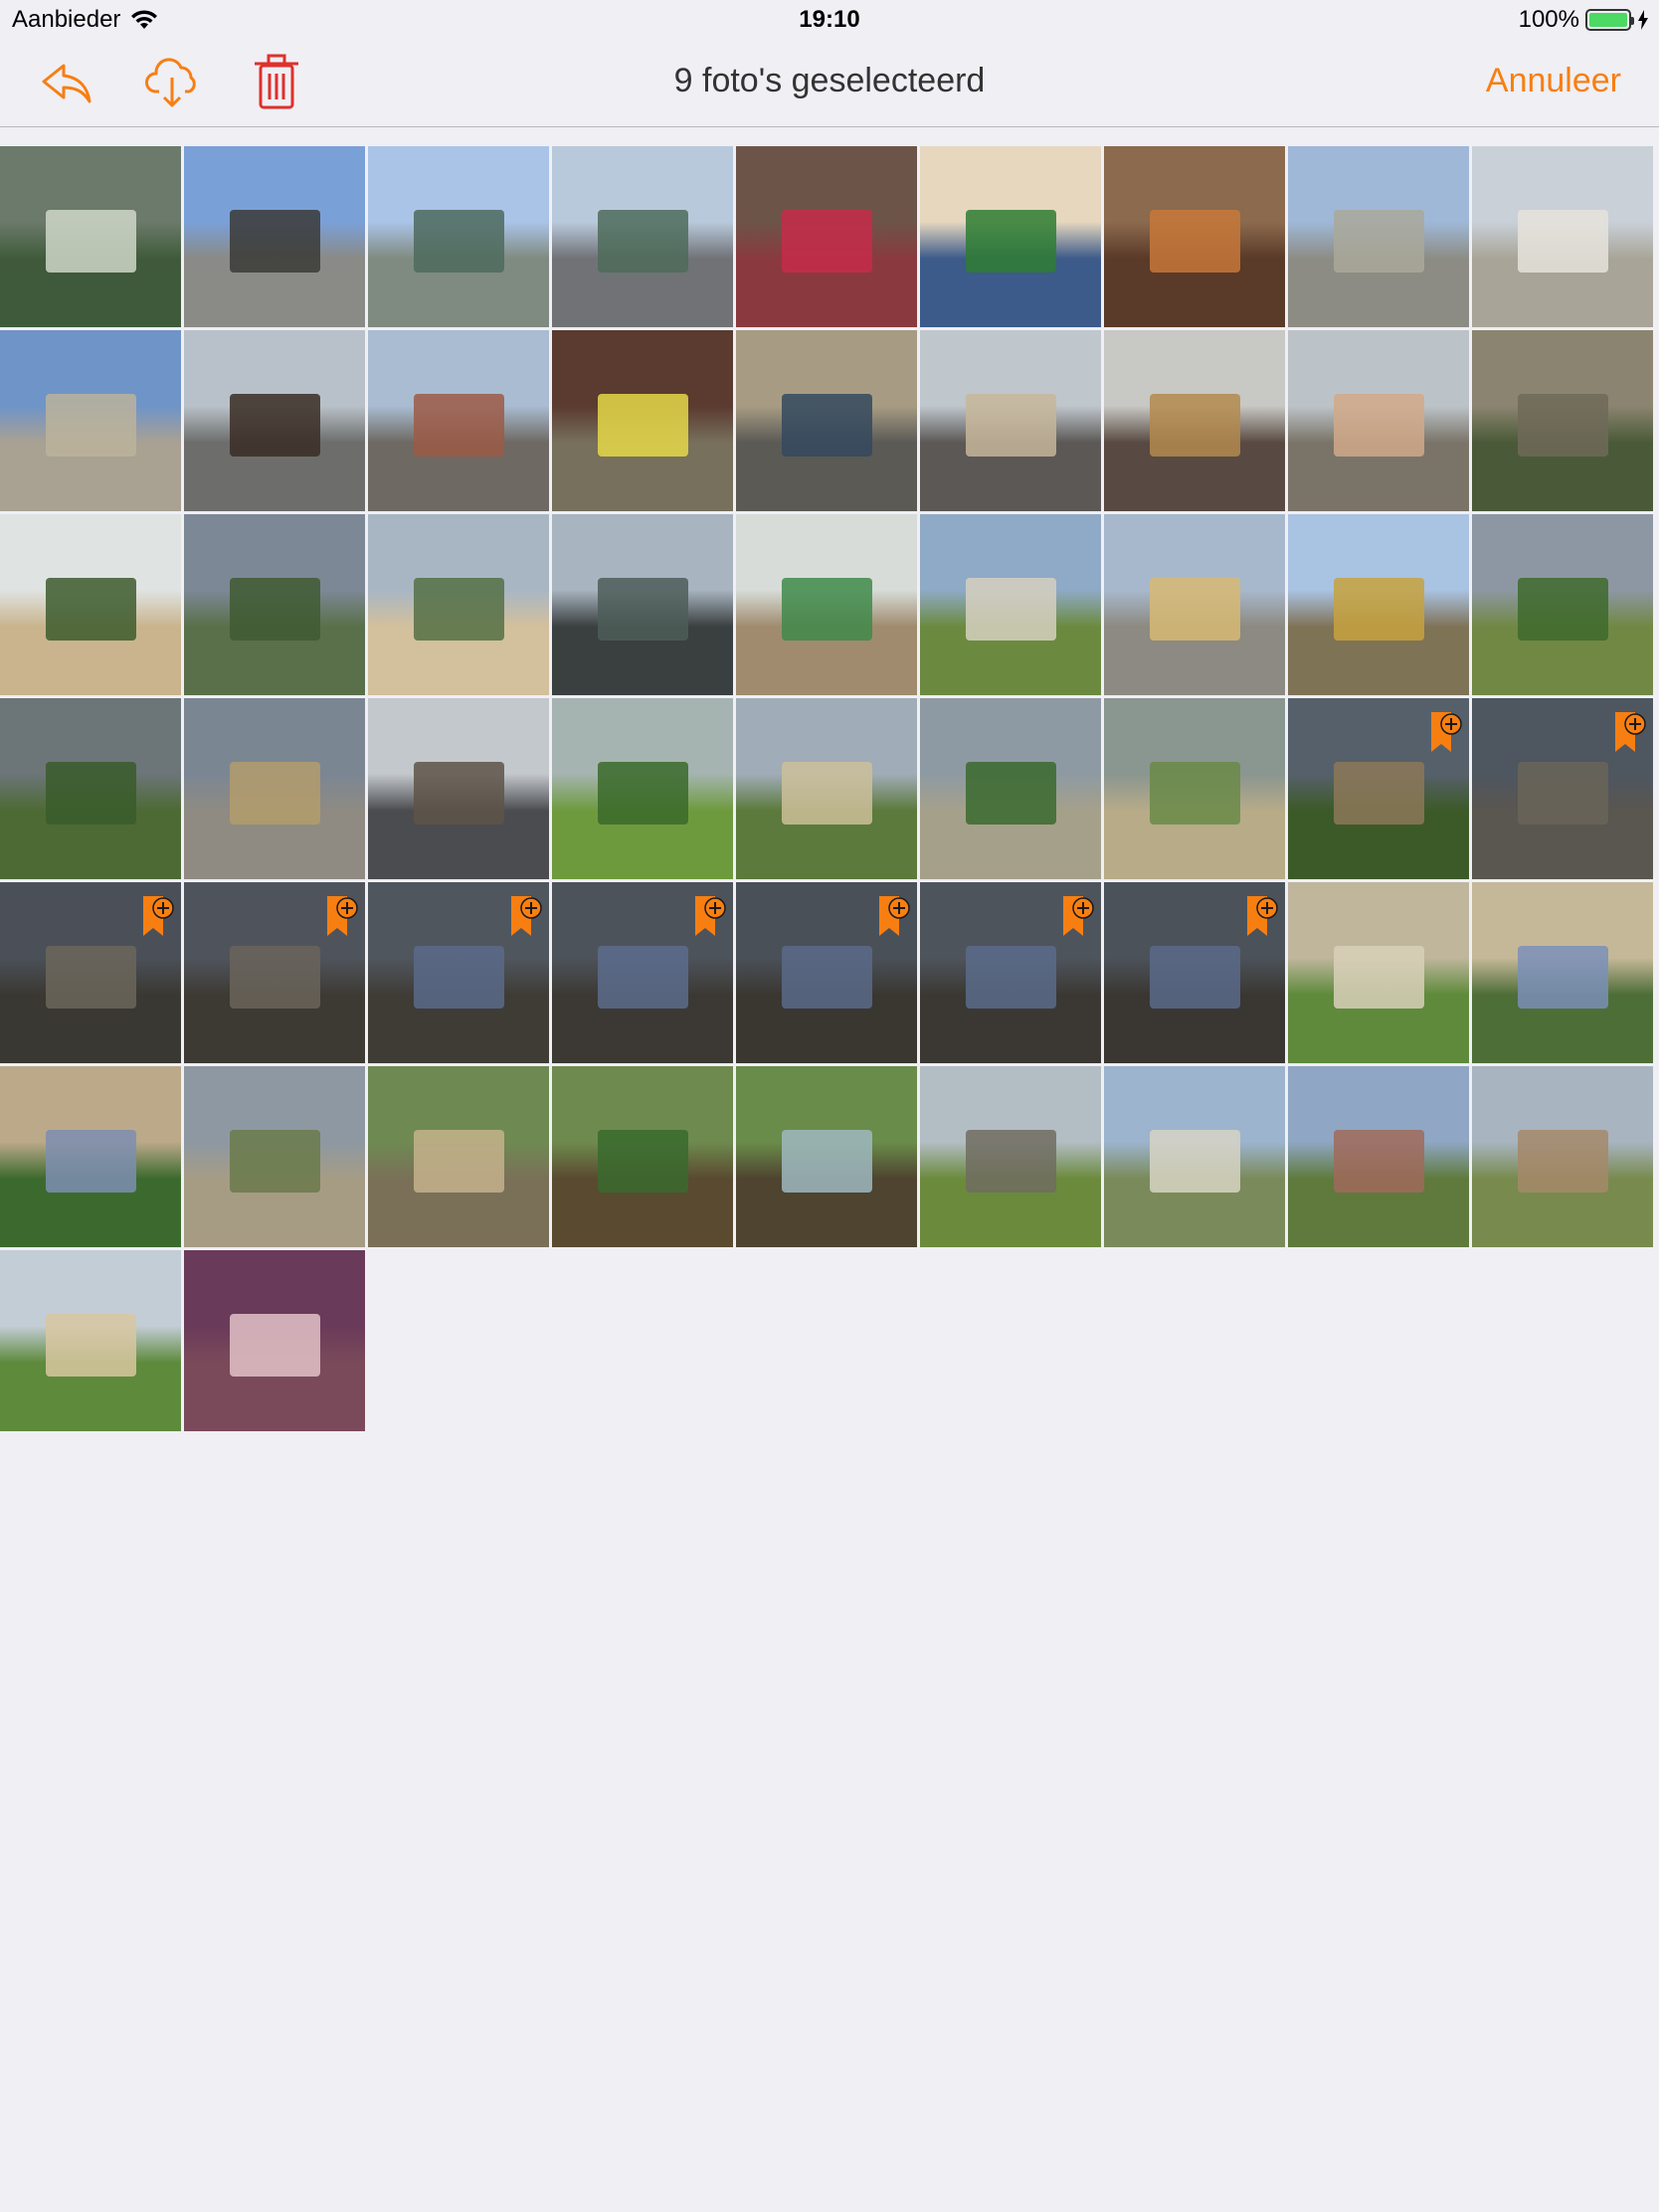  I want to click on battery-icon, so click(1609, 20).